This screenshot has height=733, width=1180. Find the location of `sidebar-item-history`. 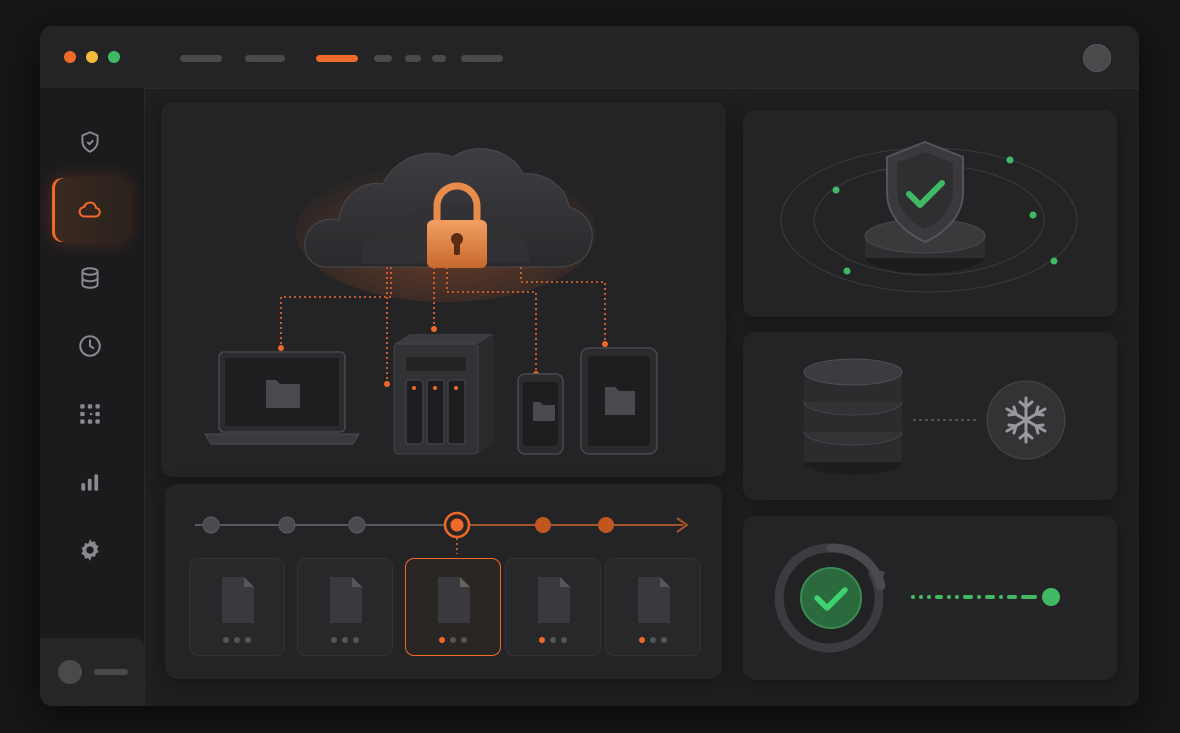

sidebar-item-history is located at coordinates (90, 346).